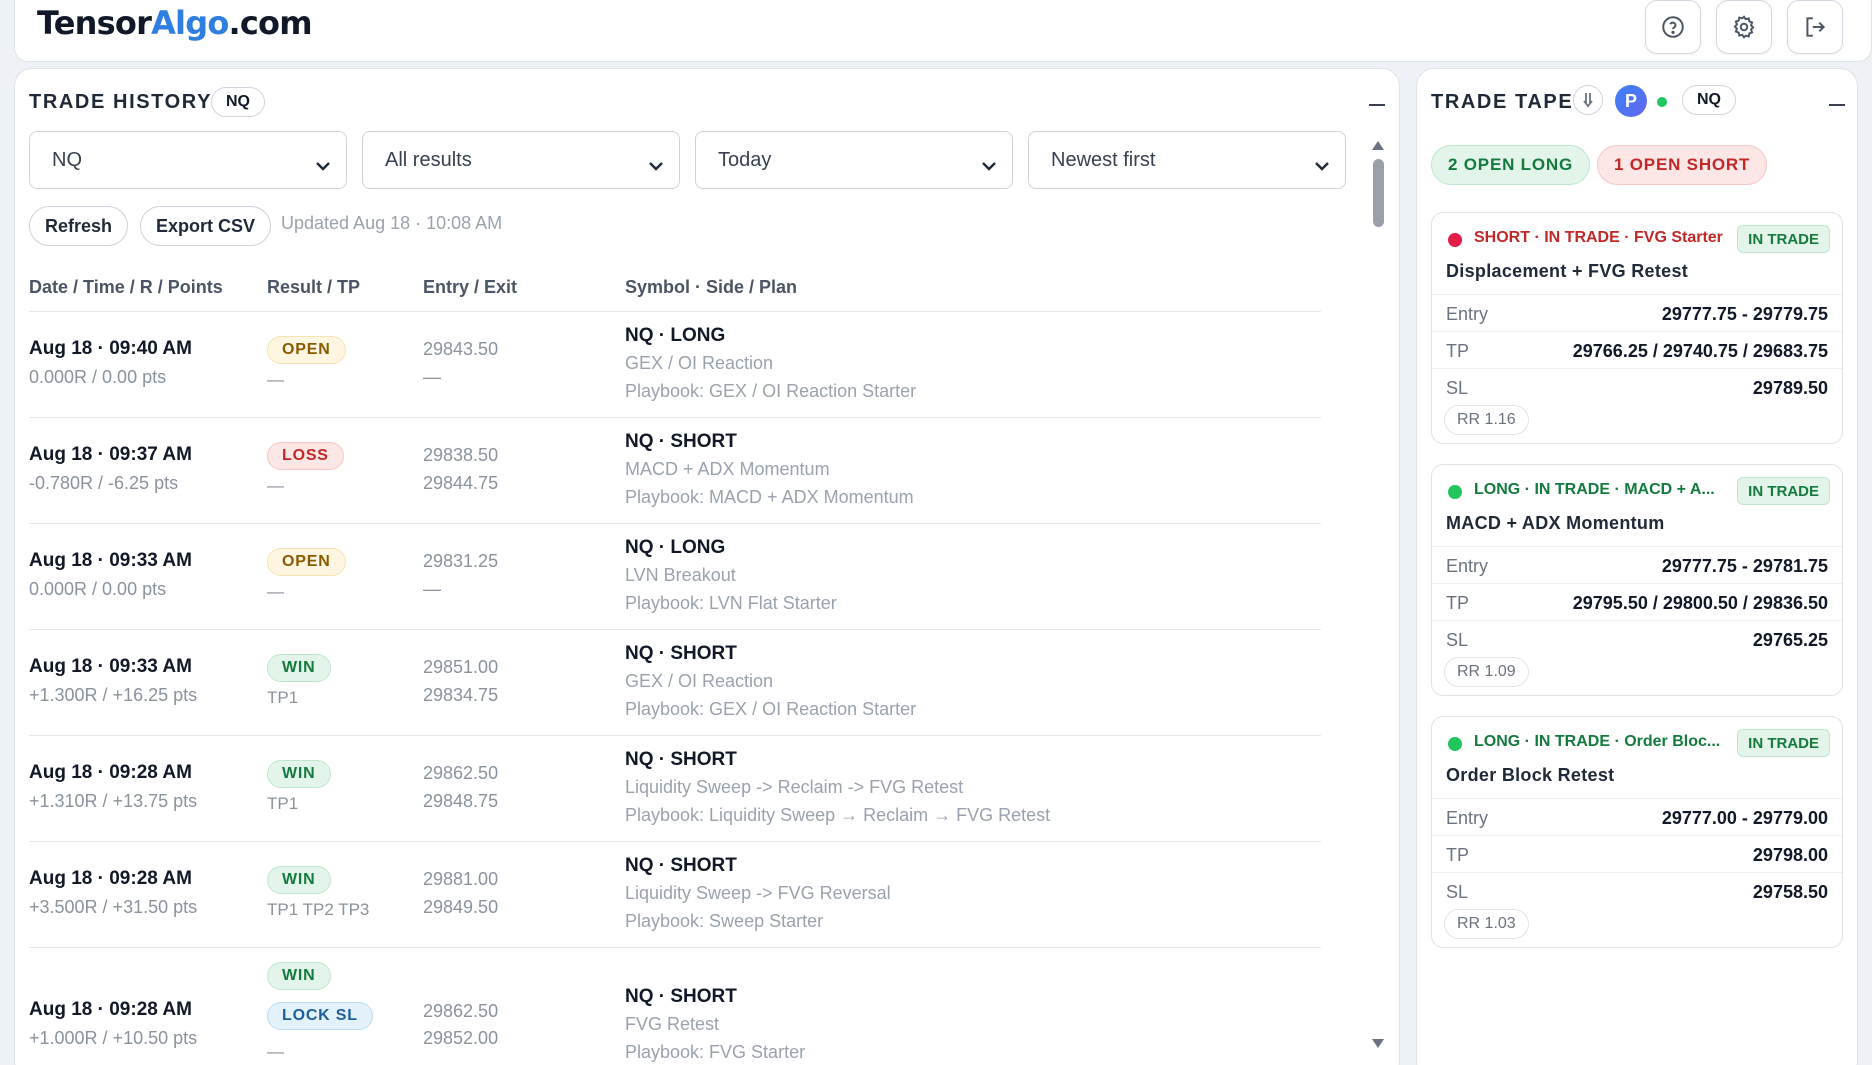 The width and height of the screenshot is (1872, 1065). I want to click on scroll-up-arrow, so click(1378, 145).